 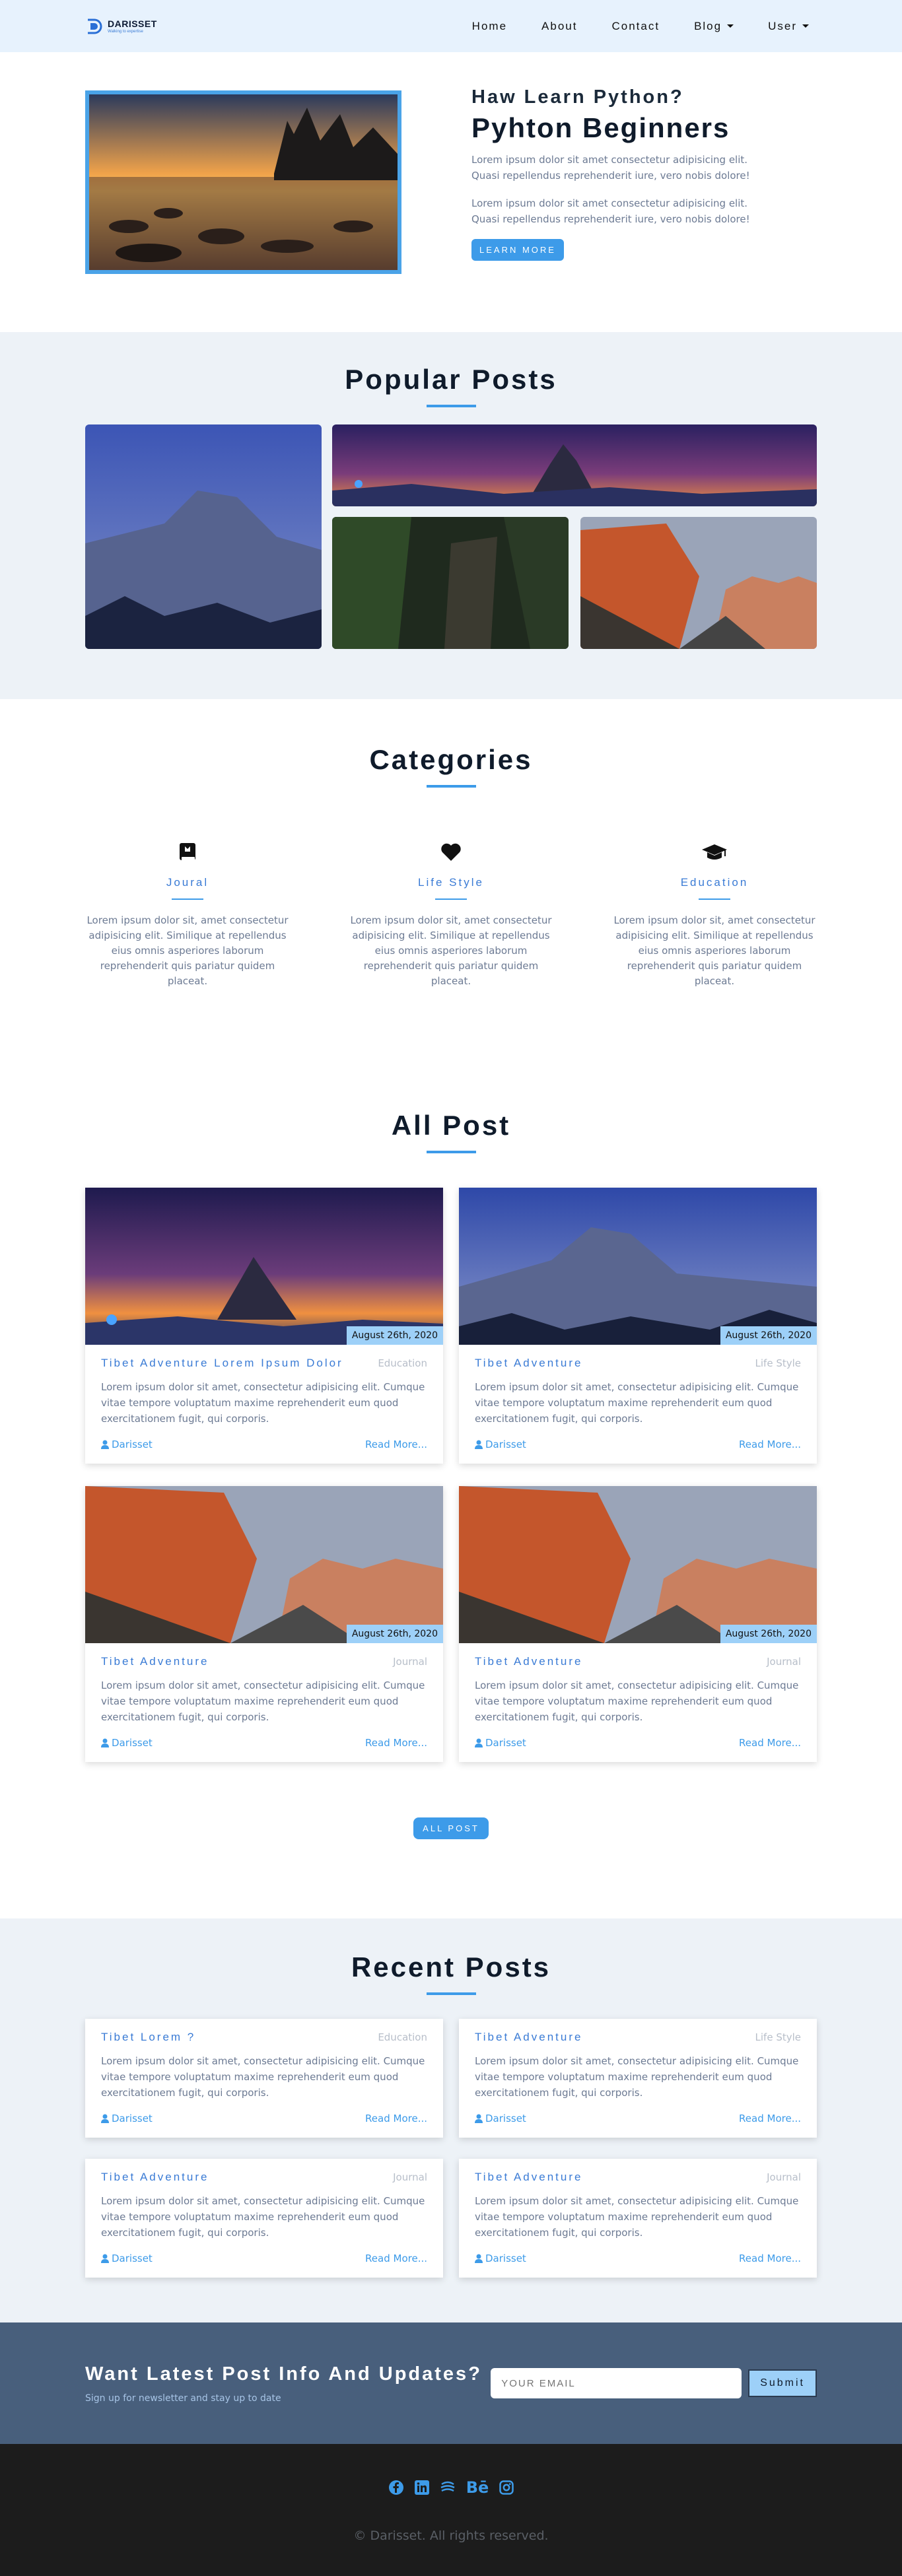 I want to click on all-post-button: ALL POST, so click(x=451, y=1828).